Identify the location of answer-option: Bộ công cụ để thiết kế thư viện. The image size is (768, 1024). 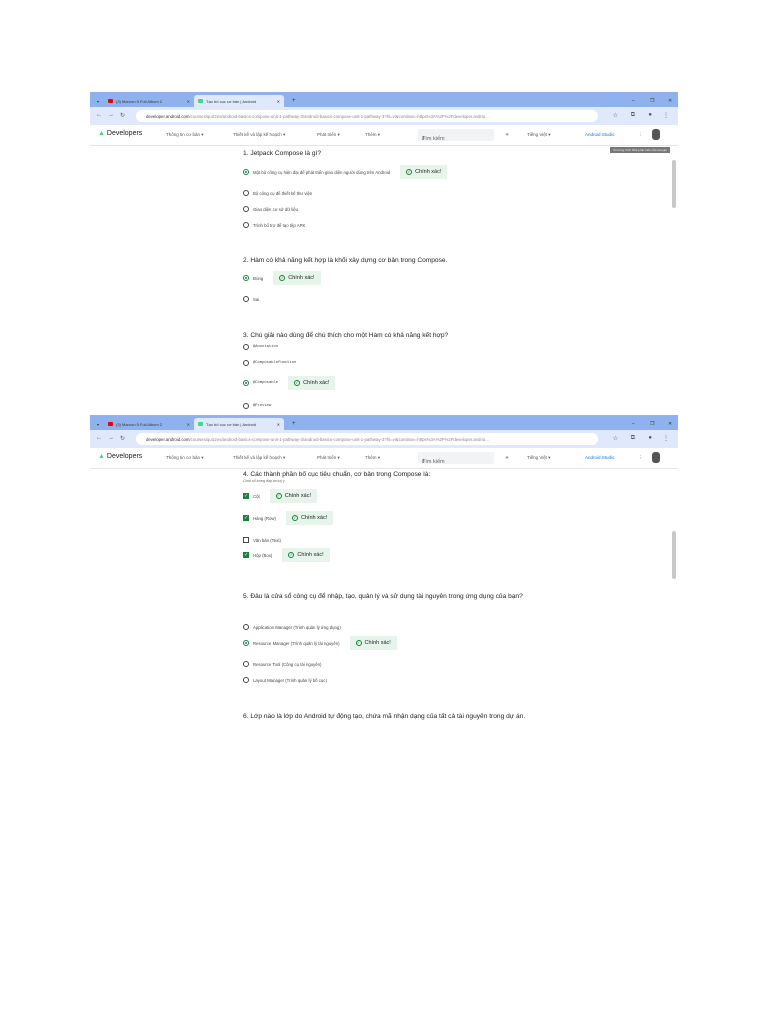
(277, 193).